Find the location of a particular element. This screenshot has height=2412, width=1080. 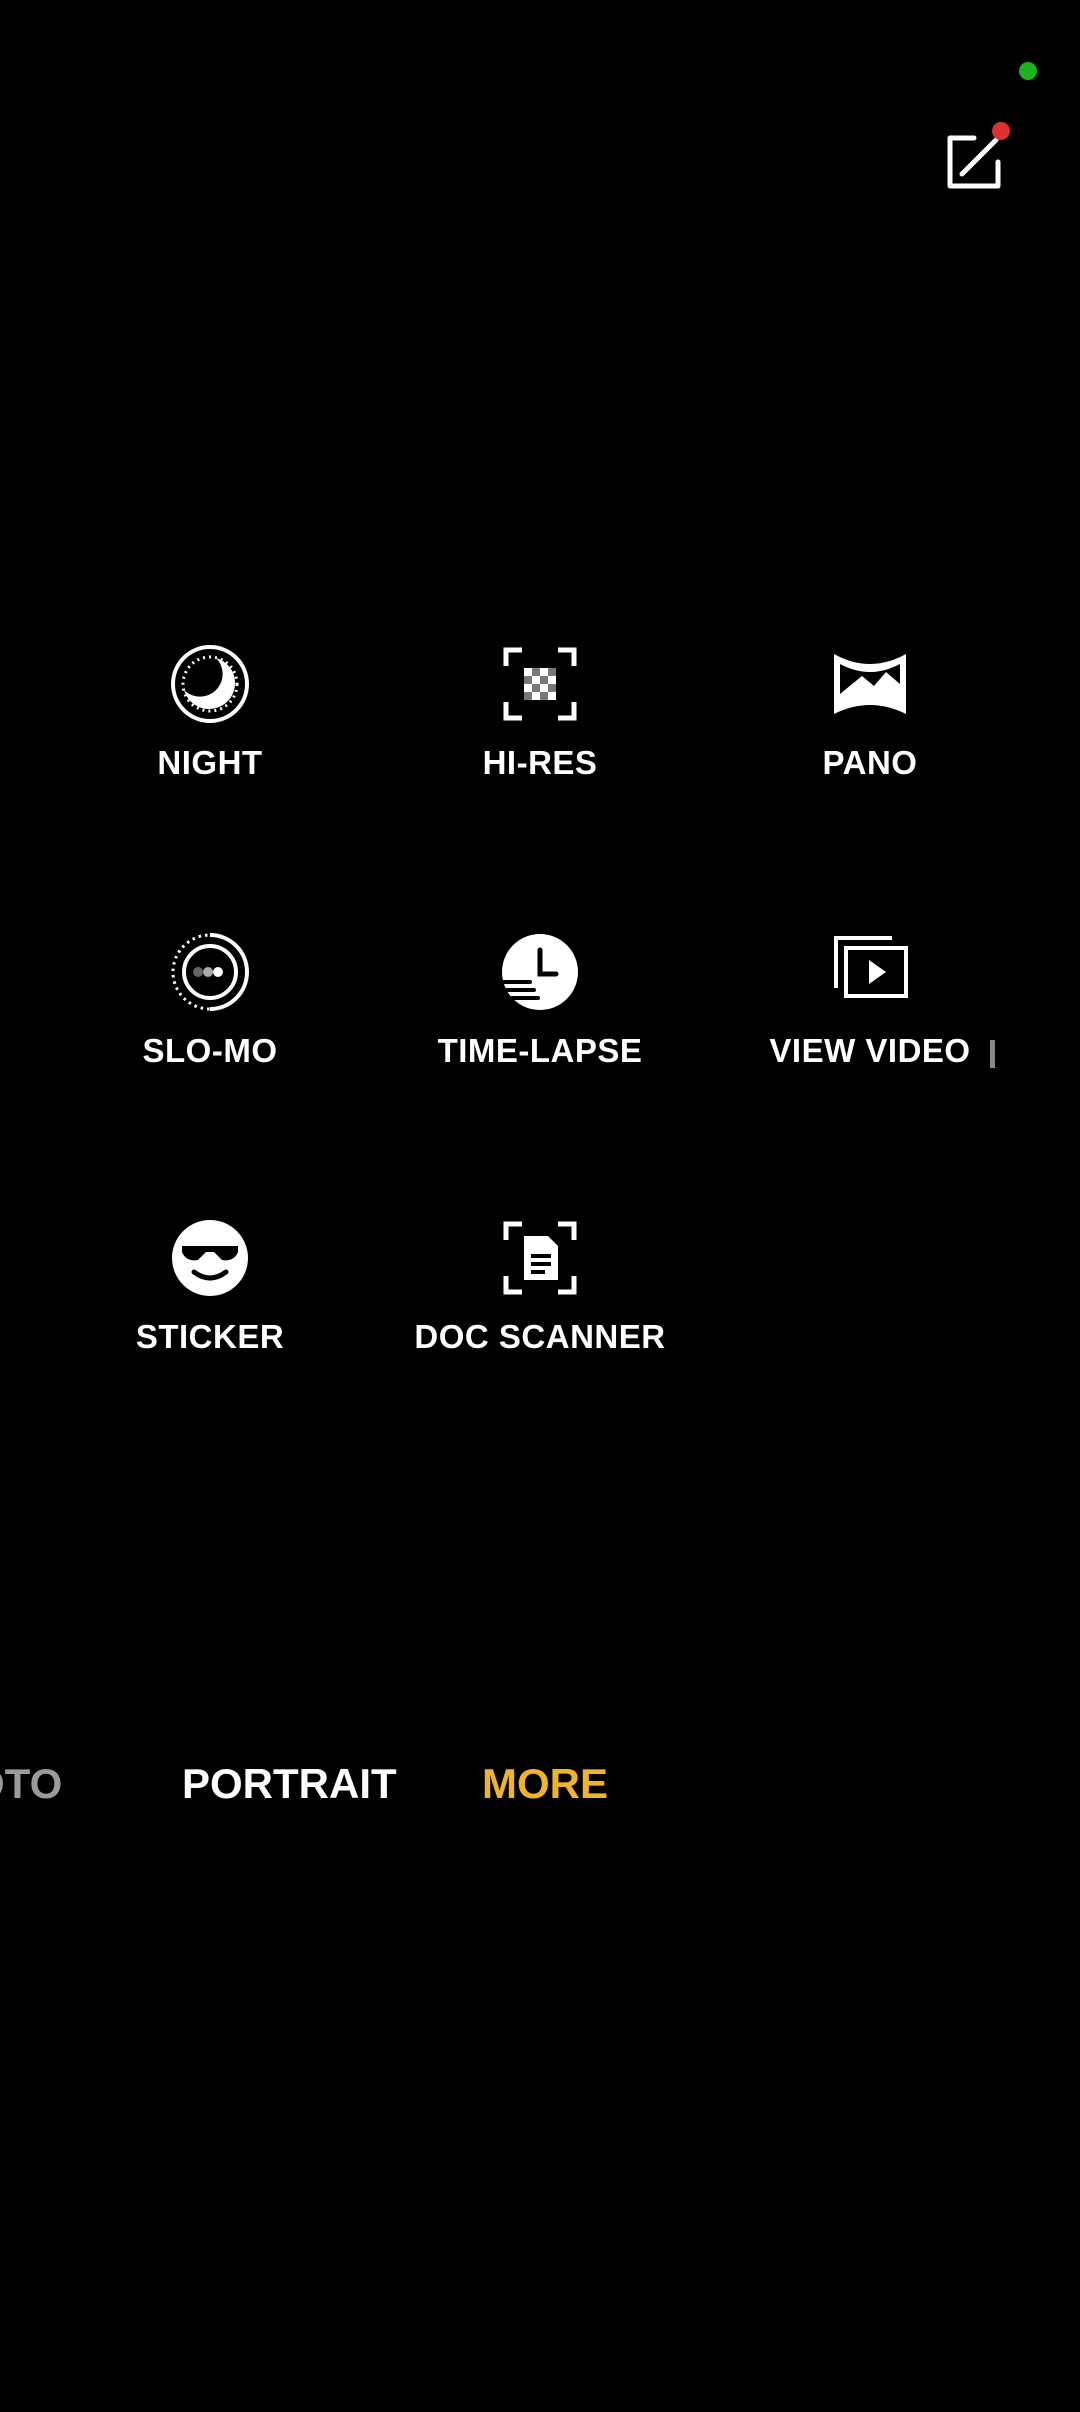

mode-label: VIEW VIDEO is located at coordinates (870, 1050).